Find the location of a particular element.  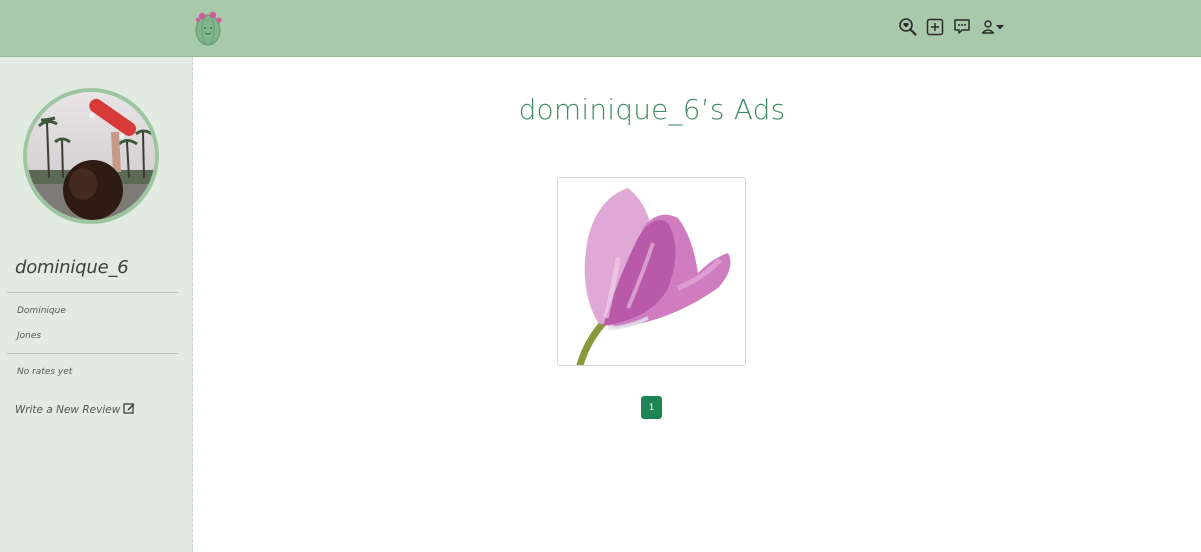

profile-last-name: Jones is located at coordinates (29, 336).